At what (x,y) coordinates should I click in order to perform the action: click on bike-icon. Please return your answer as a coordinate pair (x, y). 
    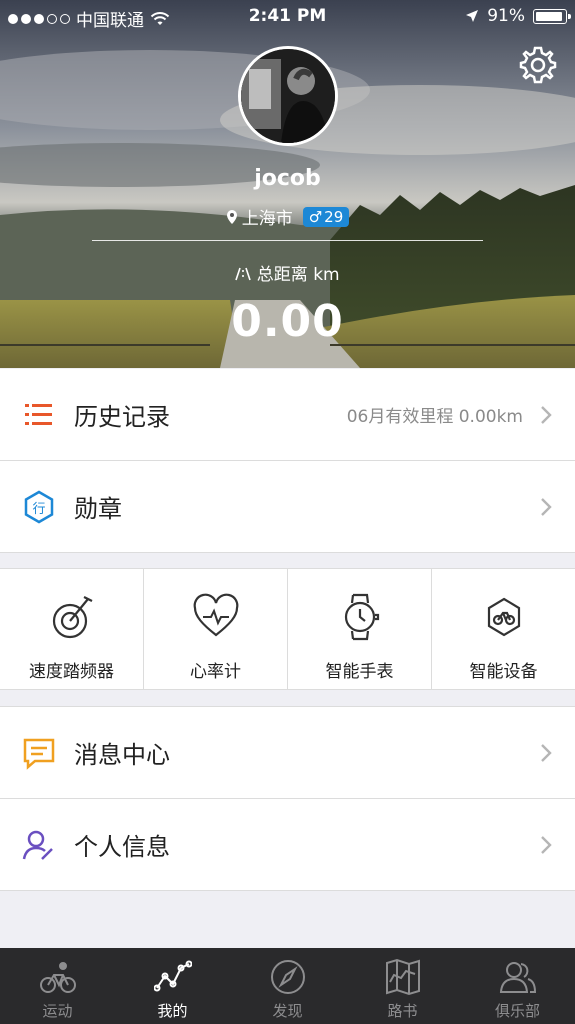
    Looking at the image, I should click on (57, 977).